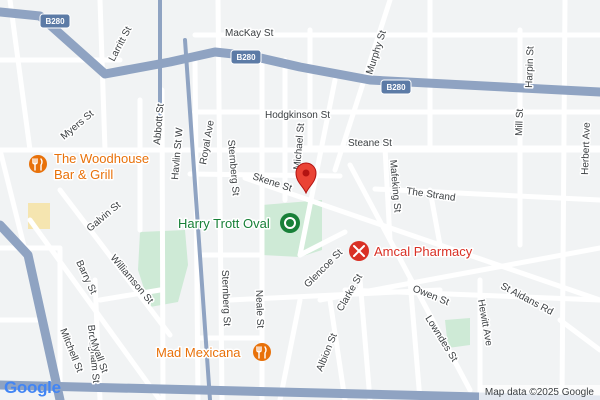 This screenshot has height=400, width=600. Describe the element at coordinates (290, 223) in the screenshot. I see `park-icon` at that location.